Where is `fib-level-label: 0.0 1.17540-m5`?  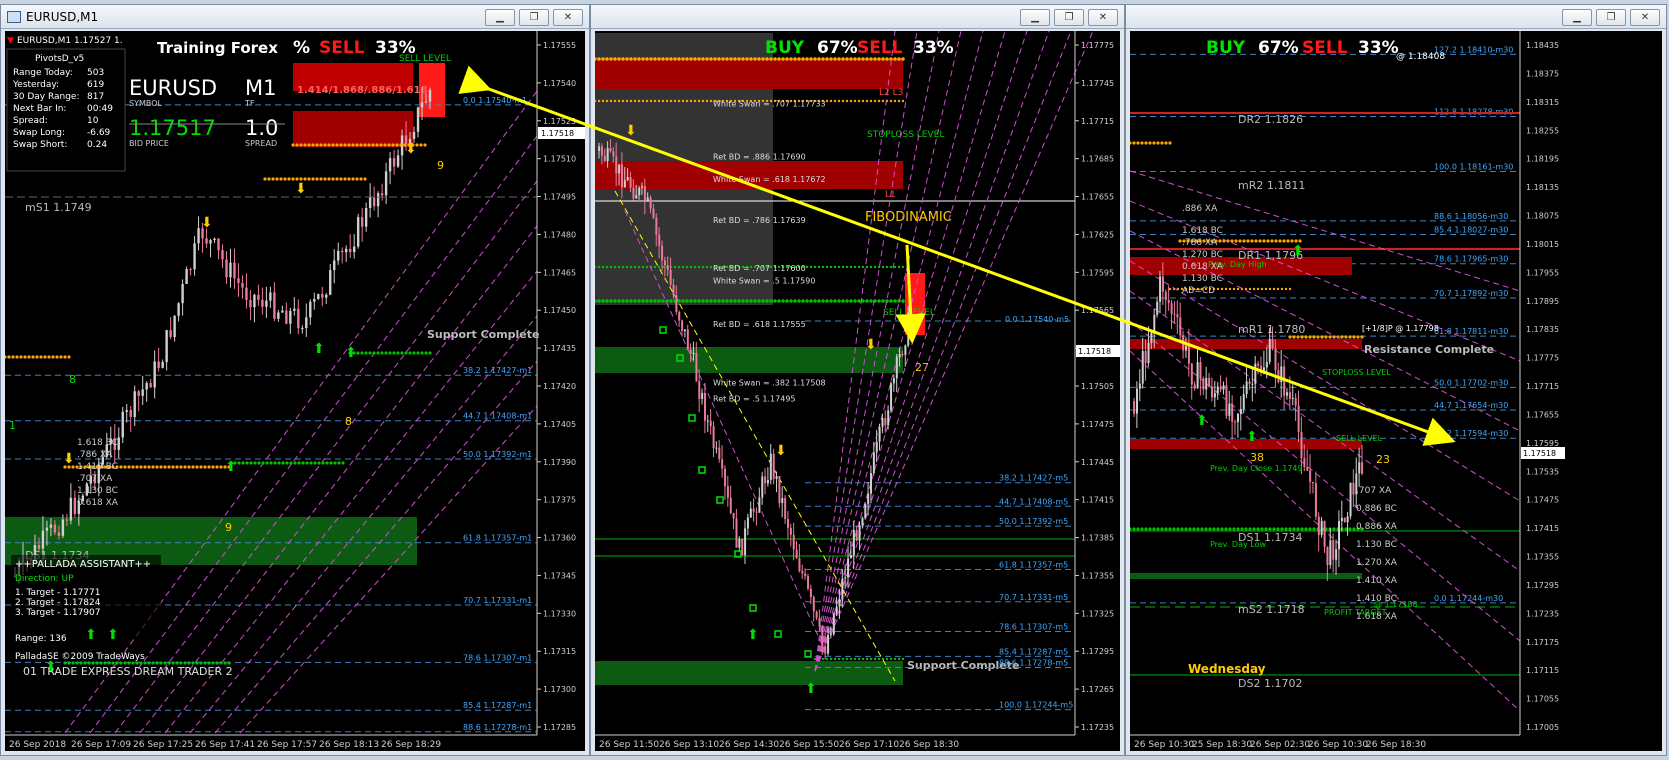 fib-level-label: 0.0 1.17540-m5 is located at coordinates (1037, 319).